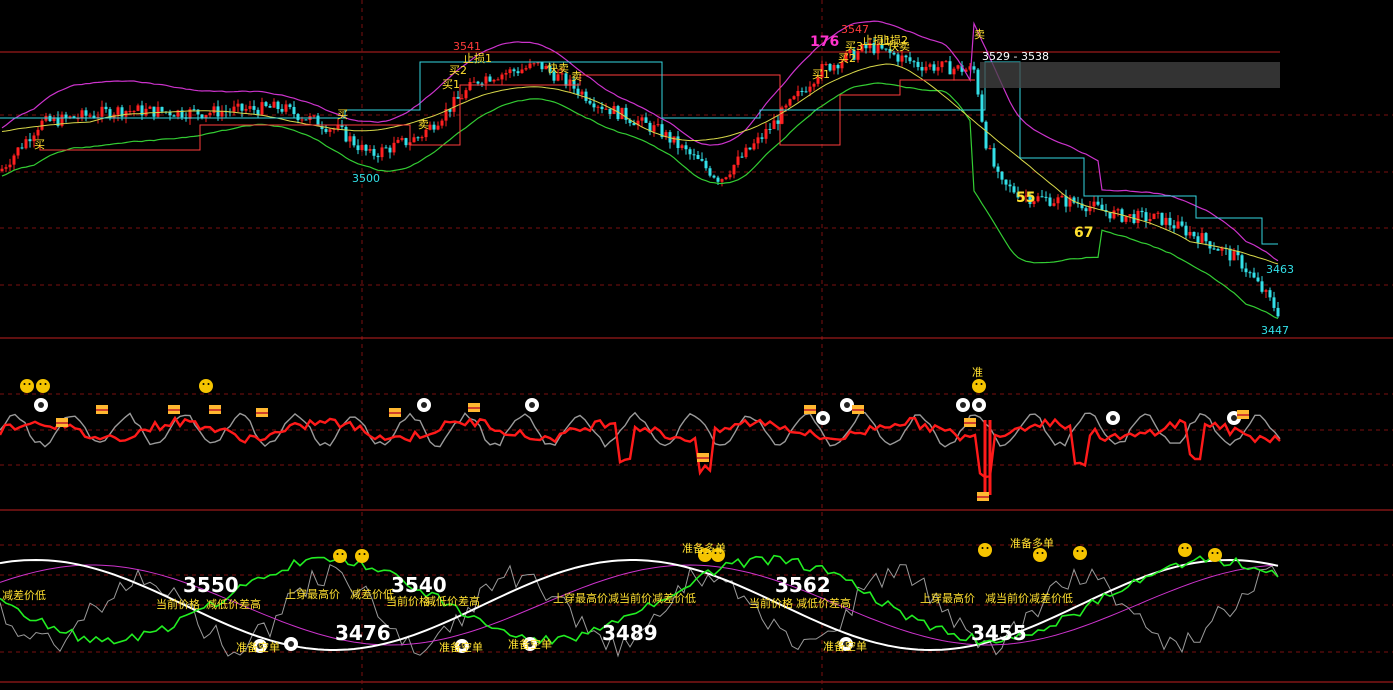 The width and height of the screenshot is (1393, 690). What do you see at coordinates (419, 585) in the screenshot?
I see `indicator-value-label: 3540` at bounding box center [419, 585].